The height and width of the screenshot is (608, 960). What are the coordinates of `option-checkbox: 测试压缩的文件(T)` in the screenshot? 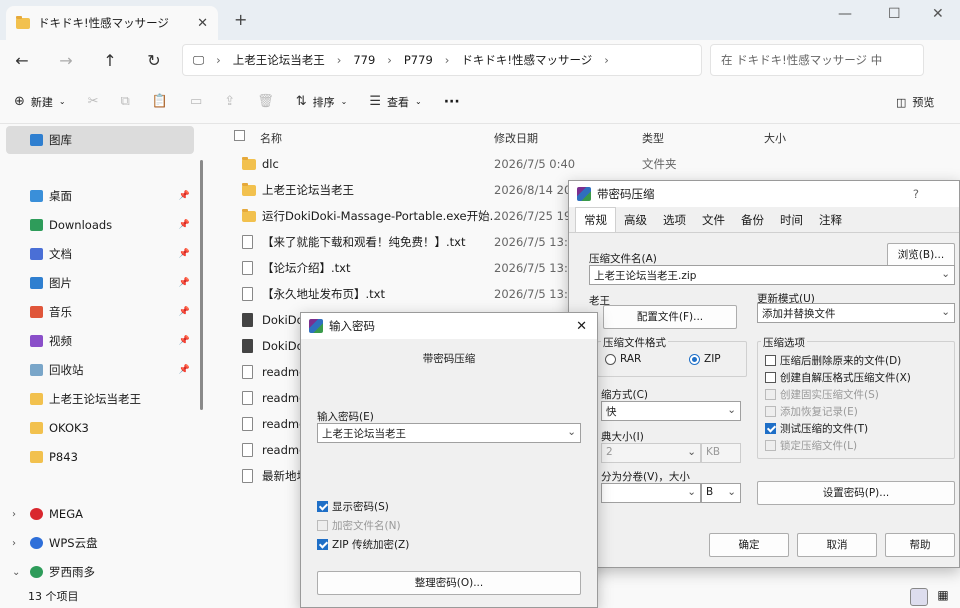 It's located at (816, 428).